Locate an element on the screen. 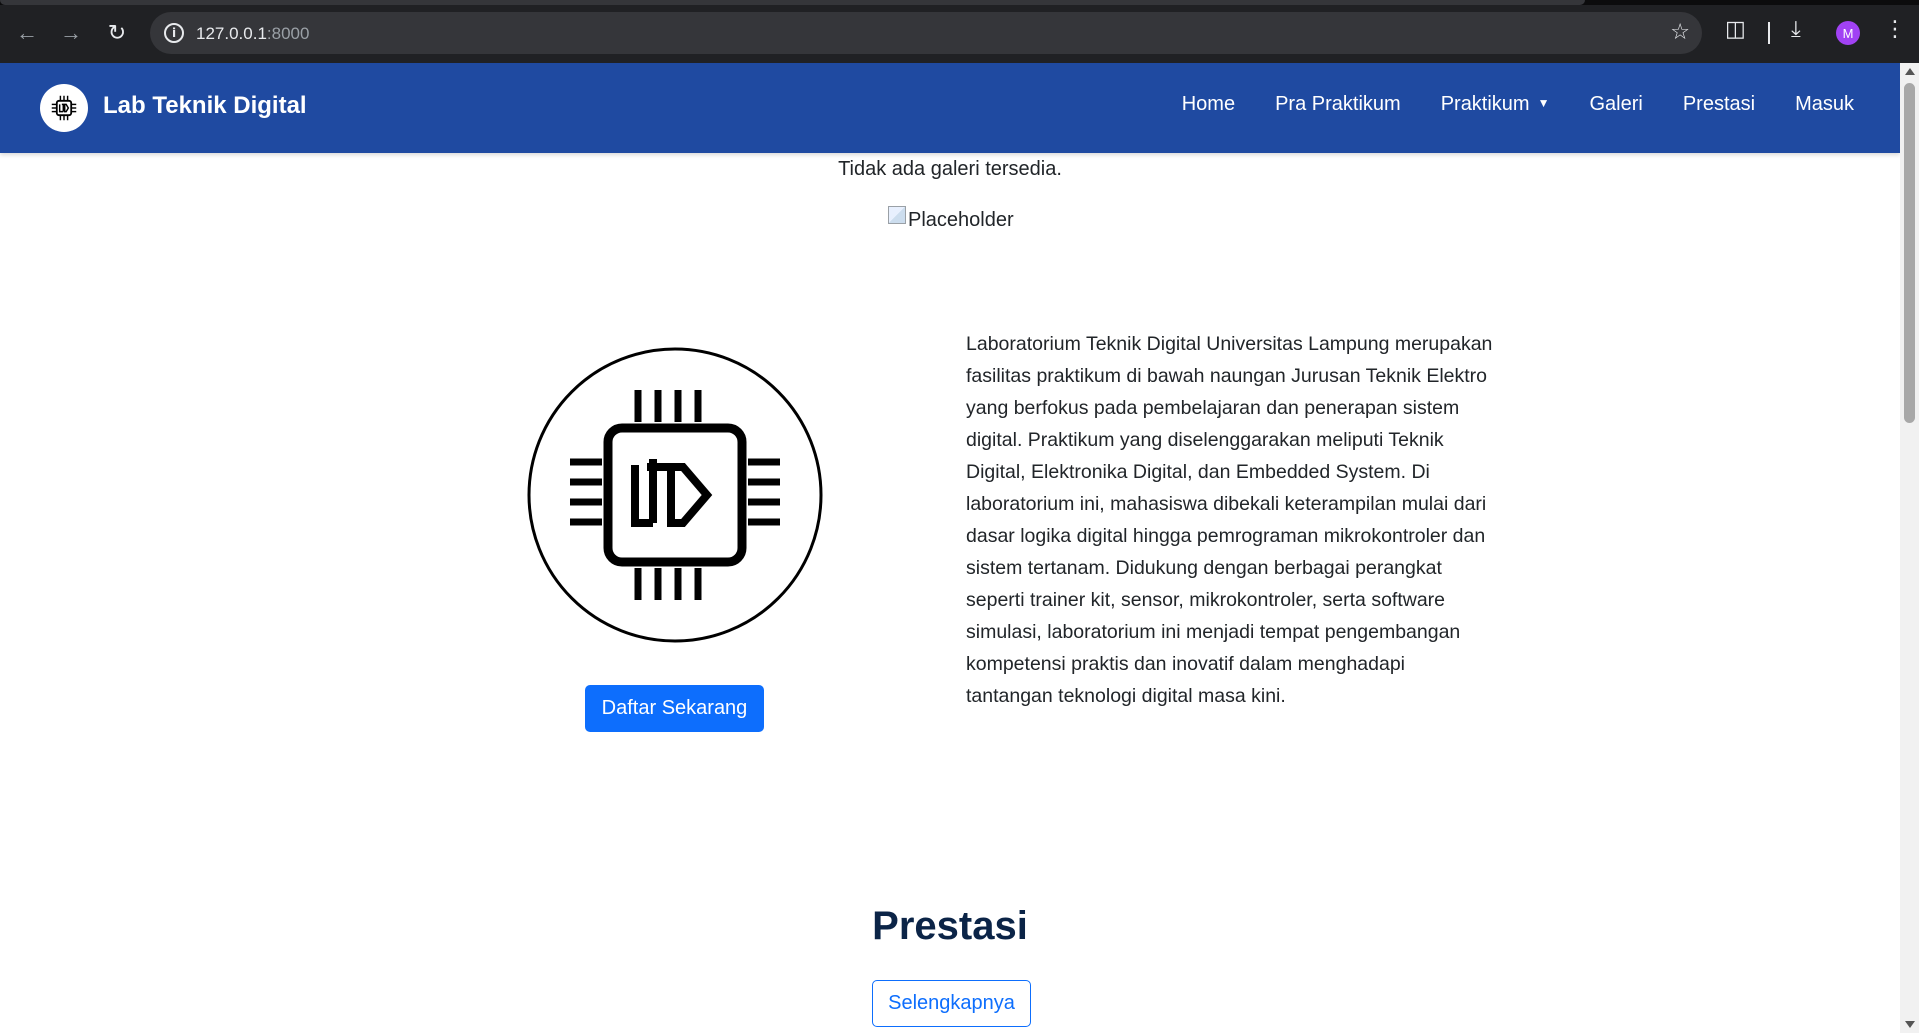 The height and width of the screenshot is (1033, 1919). nav-link-masuk: Masuk is located at coordinates (1824, 104).